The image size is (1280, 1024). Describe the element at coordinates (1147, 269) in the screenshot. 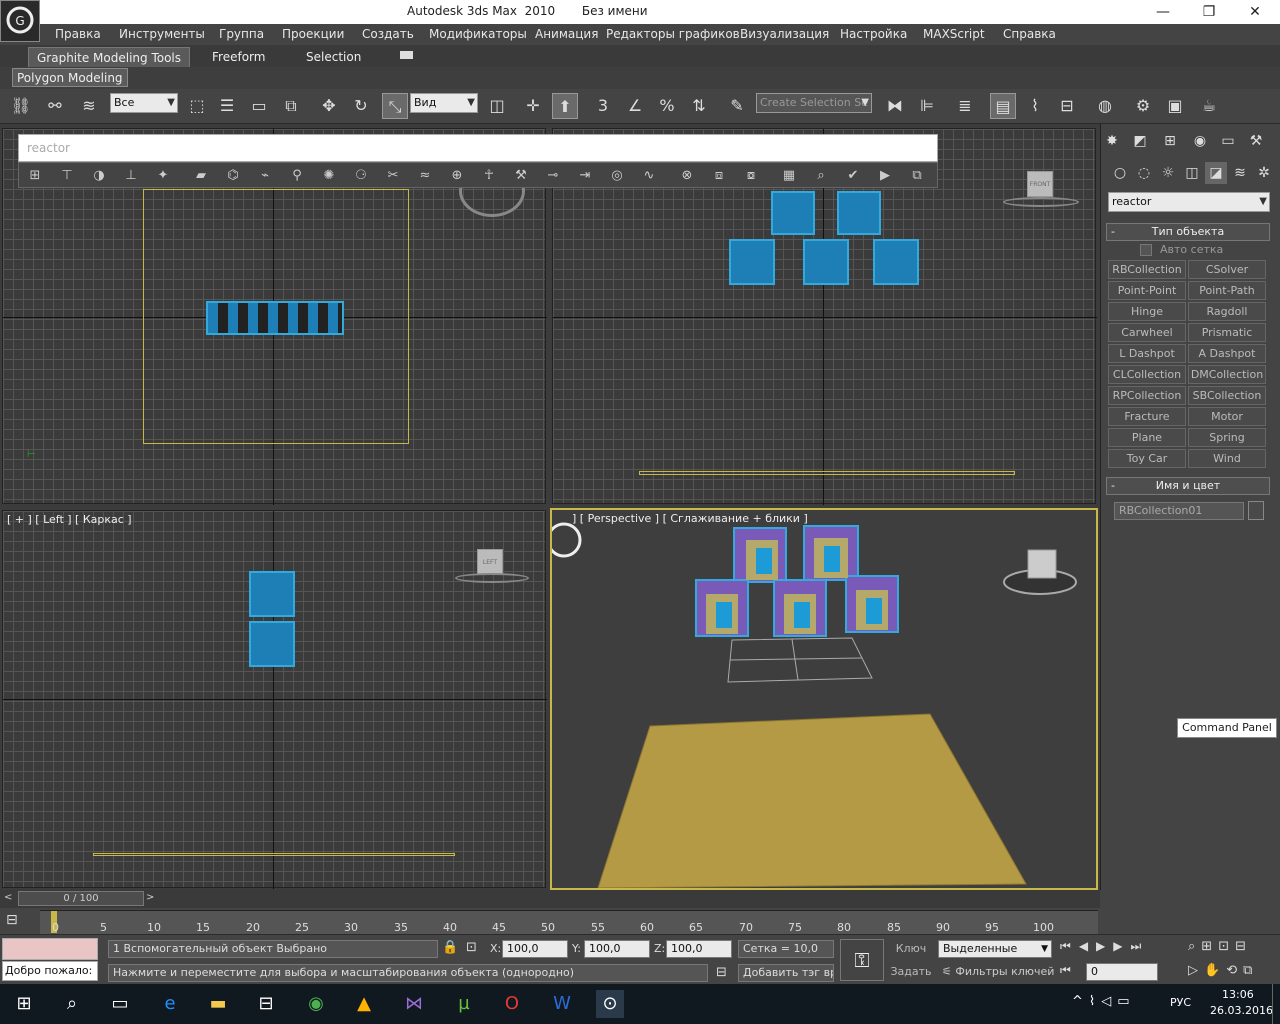

I see `rbcollection-button: RBCollection` at that location.